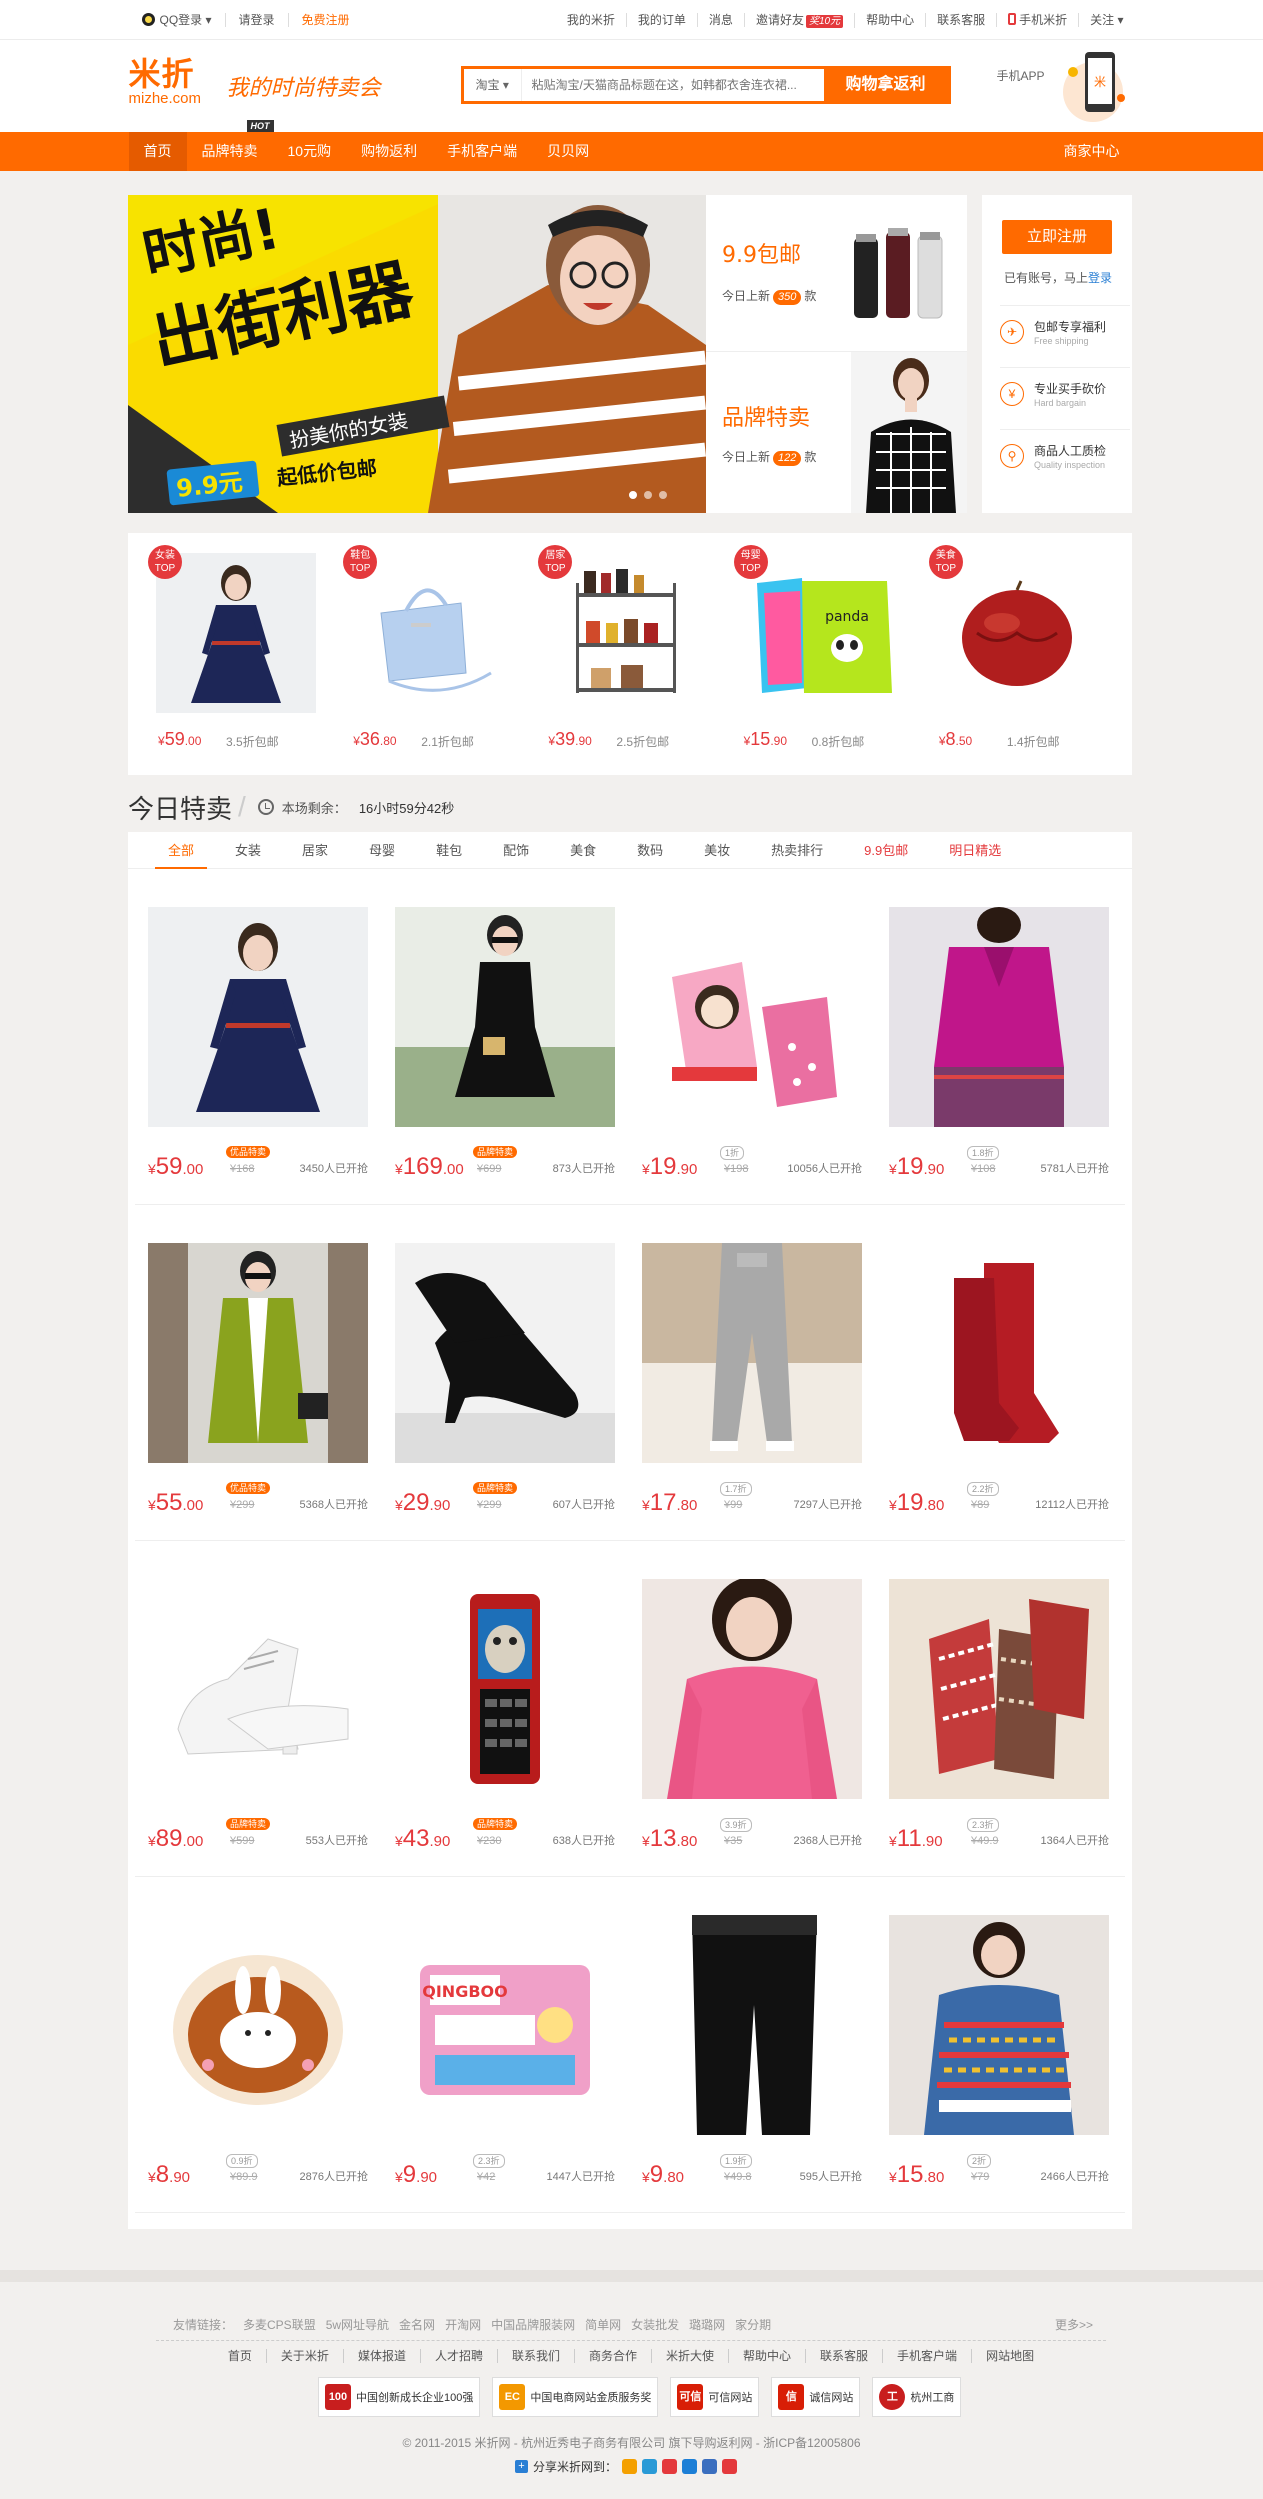 Image resolution: width=1263 pixels, height=2499 pixels. Describe the element at coordinates (1092, 151) in the screenshot. I see `nav-merchant-center: 商家中心` at that location.